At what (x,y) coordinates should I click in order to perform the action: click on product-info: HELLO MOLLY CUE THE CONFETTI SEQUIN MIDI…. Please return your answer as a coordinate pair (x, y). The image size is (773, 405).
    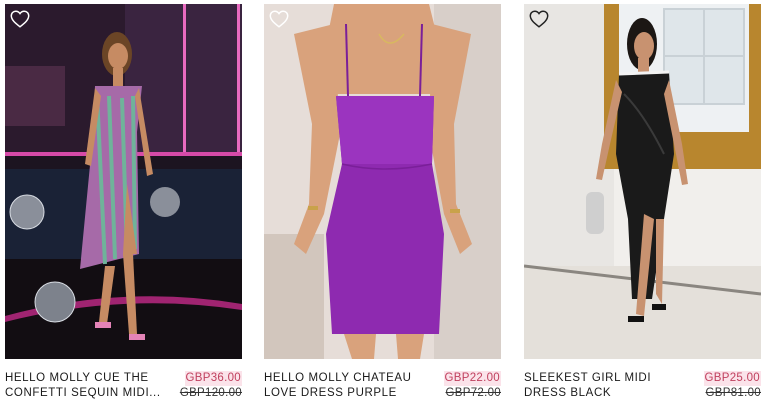
    Looking at the image, I should click on (123, 387).